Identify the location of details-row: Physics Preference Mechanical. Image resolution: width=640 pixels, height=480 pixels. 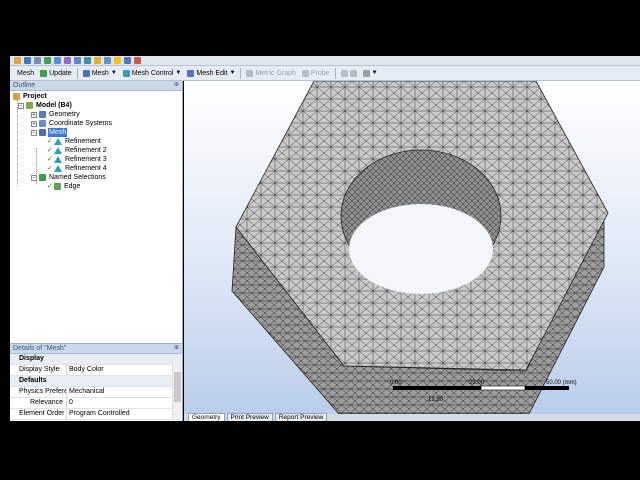
(96, 392).